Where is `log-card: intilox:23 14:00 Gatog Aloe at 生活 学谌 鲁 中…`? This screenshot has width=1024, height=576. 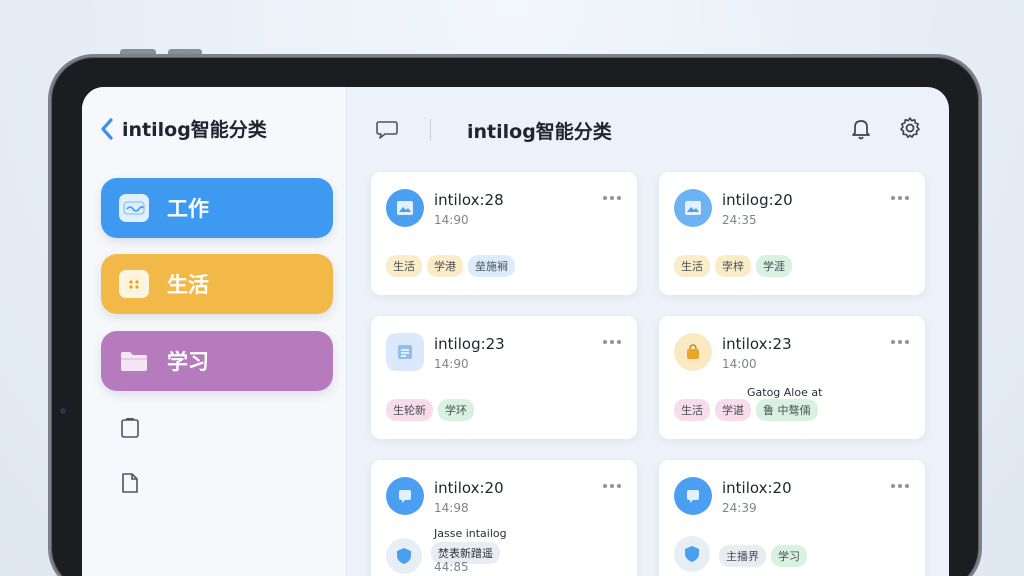
log-card: intilox:23 14:00 Gatog Aloe at 生活 学谌 鲁 中… is located at coordinates (792, 377).